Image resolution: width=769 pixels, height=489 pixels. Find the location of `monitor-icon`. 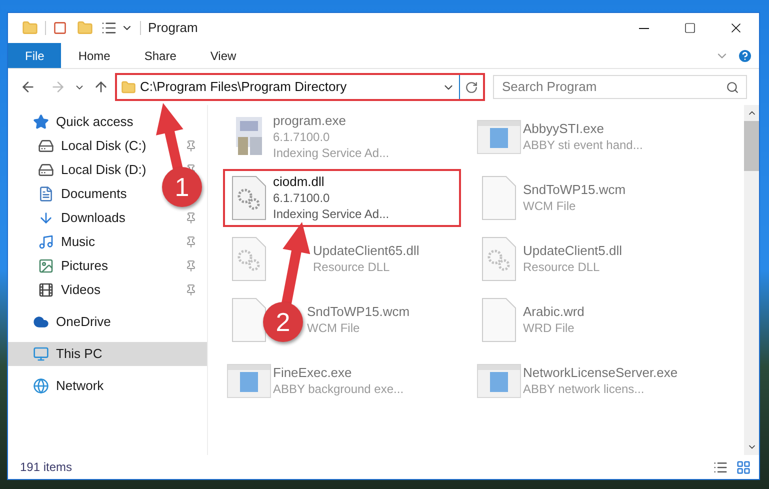

monitor-icon is located at coordinates (41, 354).